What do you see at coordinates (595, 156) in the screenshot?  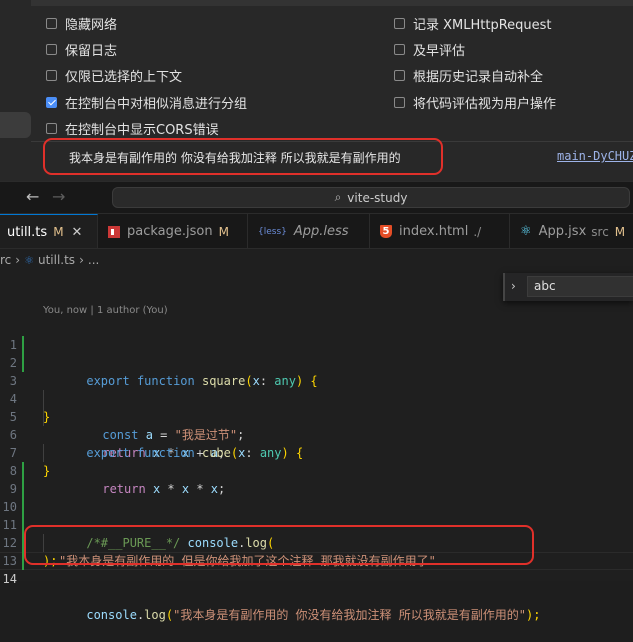 I see `console-source-link: main-DyCHUZ` at bounding box center [595, 156].